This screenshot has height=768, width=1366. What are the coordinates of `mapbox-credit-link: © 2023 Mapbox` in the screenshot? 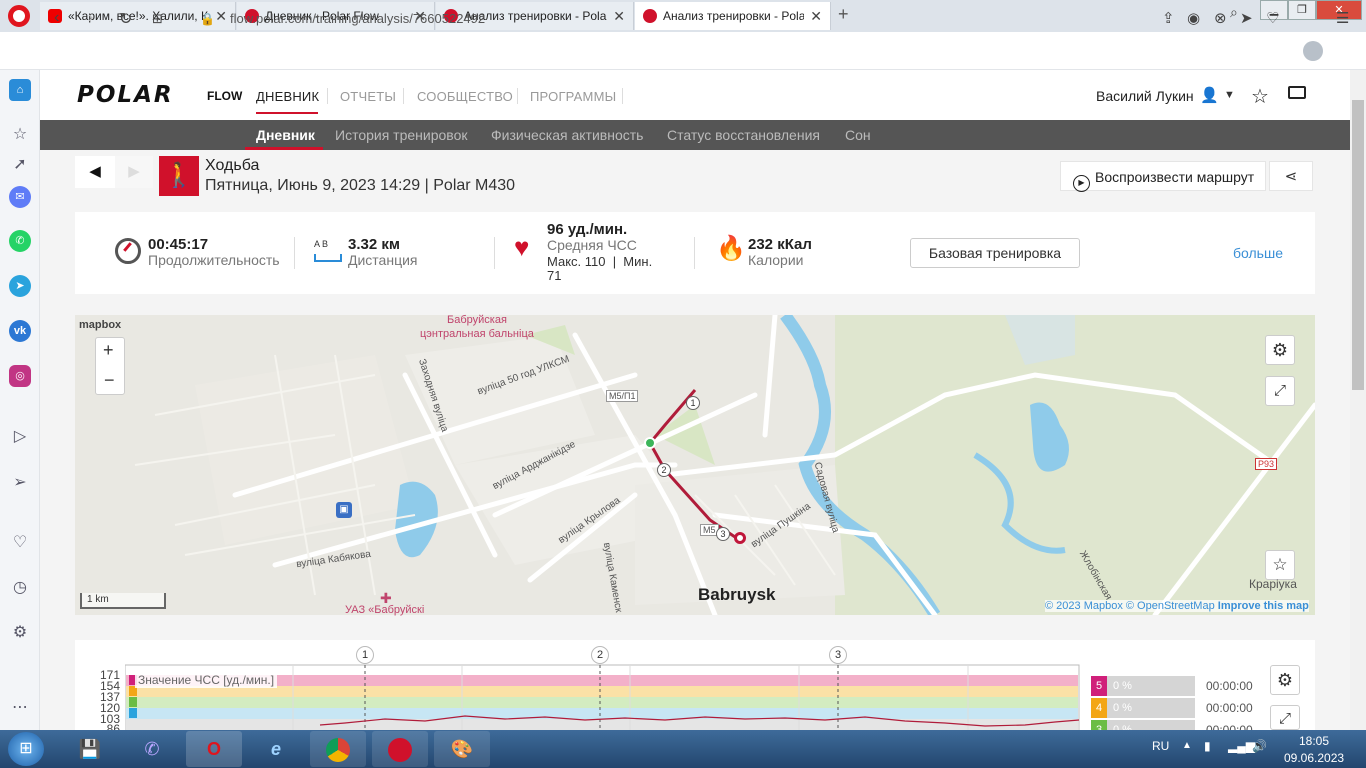 It's located at (1084, 606).